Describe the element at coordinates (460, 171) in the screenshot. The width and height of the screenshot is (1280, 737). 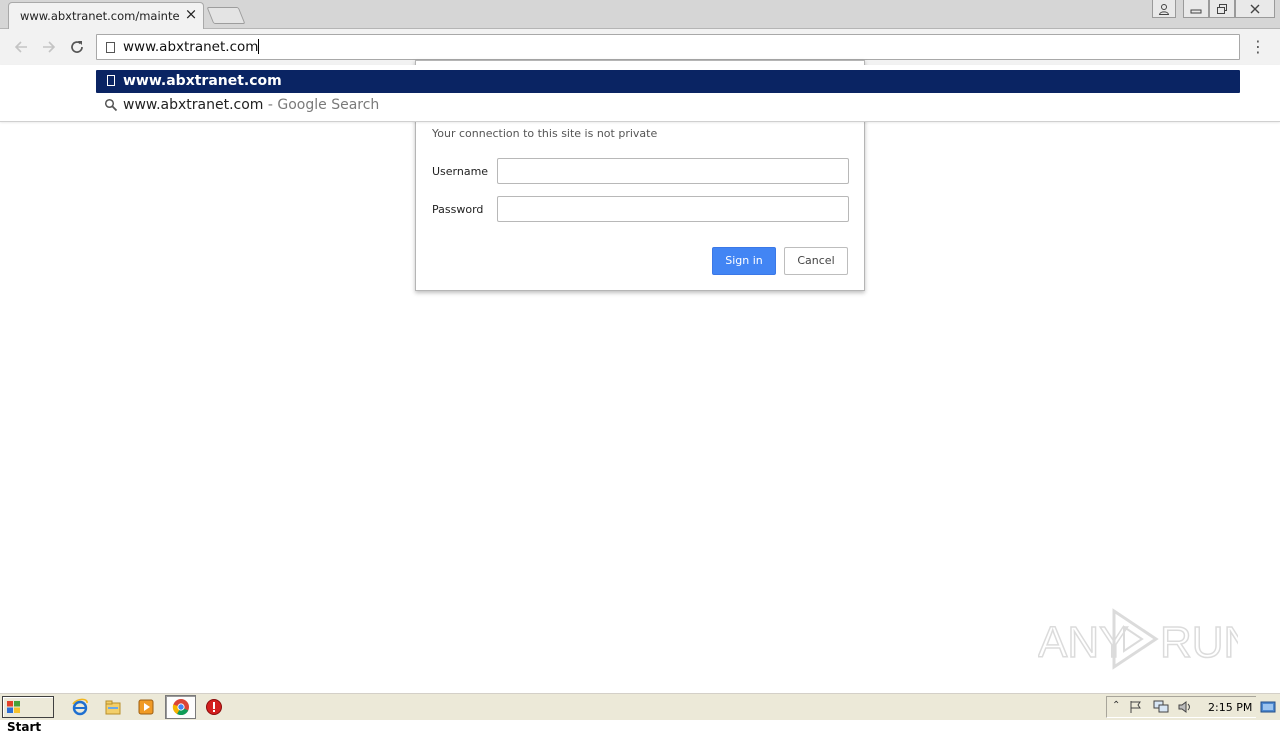
I see `username-label: Username` at that location.